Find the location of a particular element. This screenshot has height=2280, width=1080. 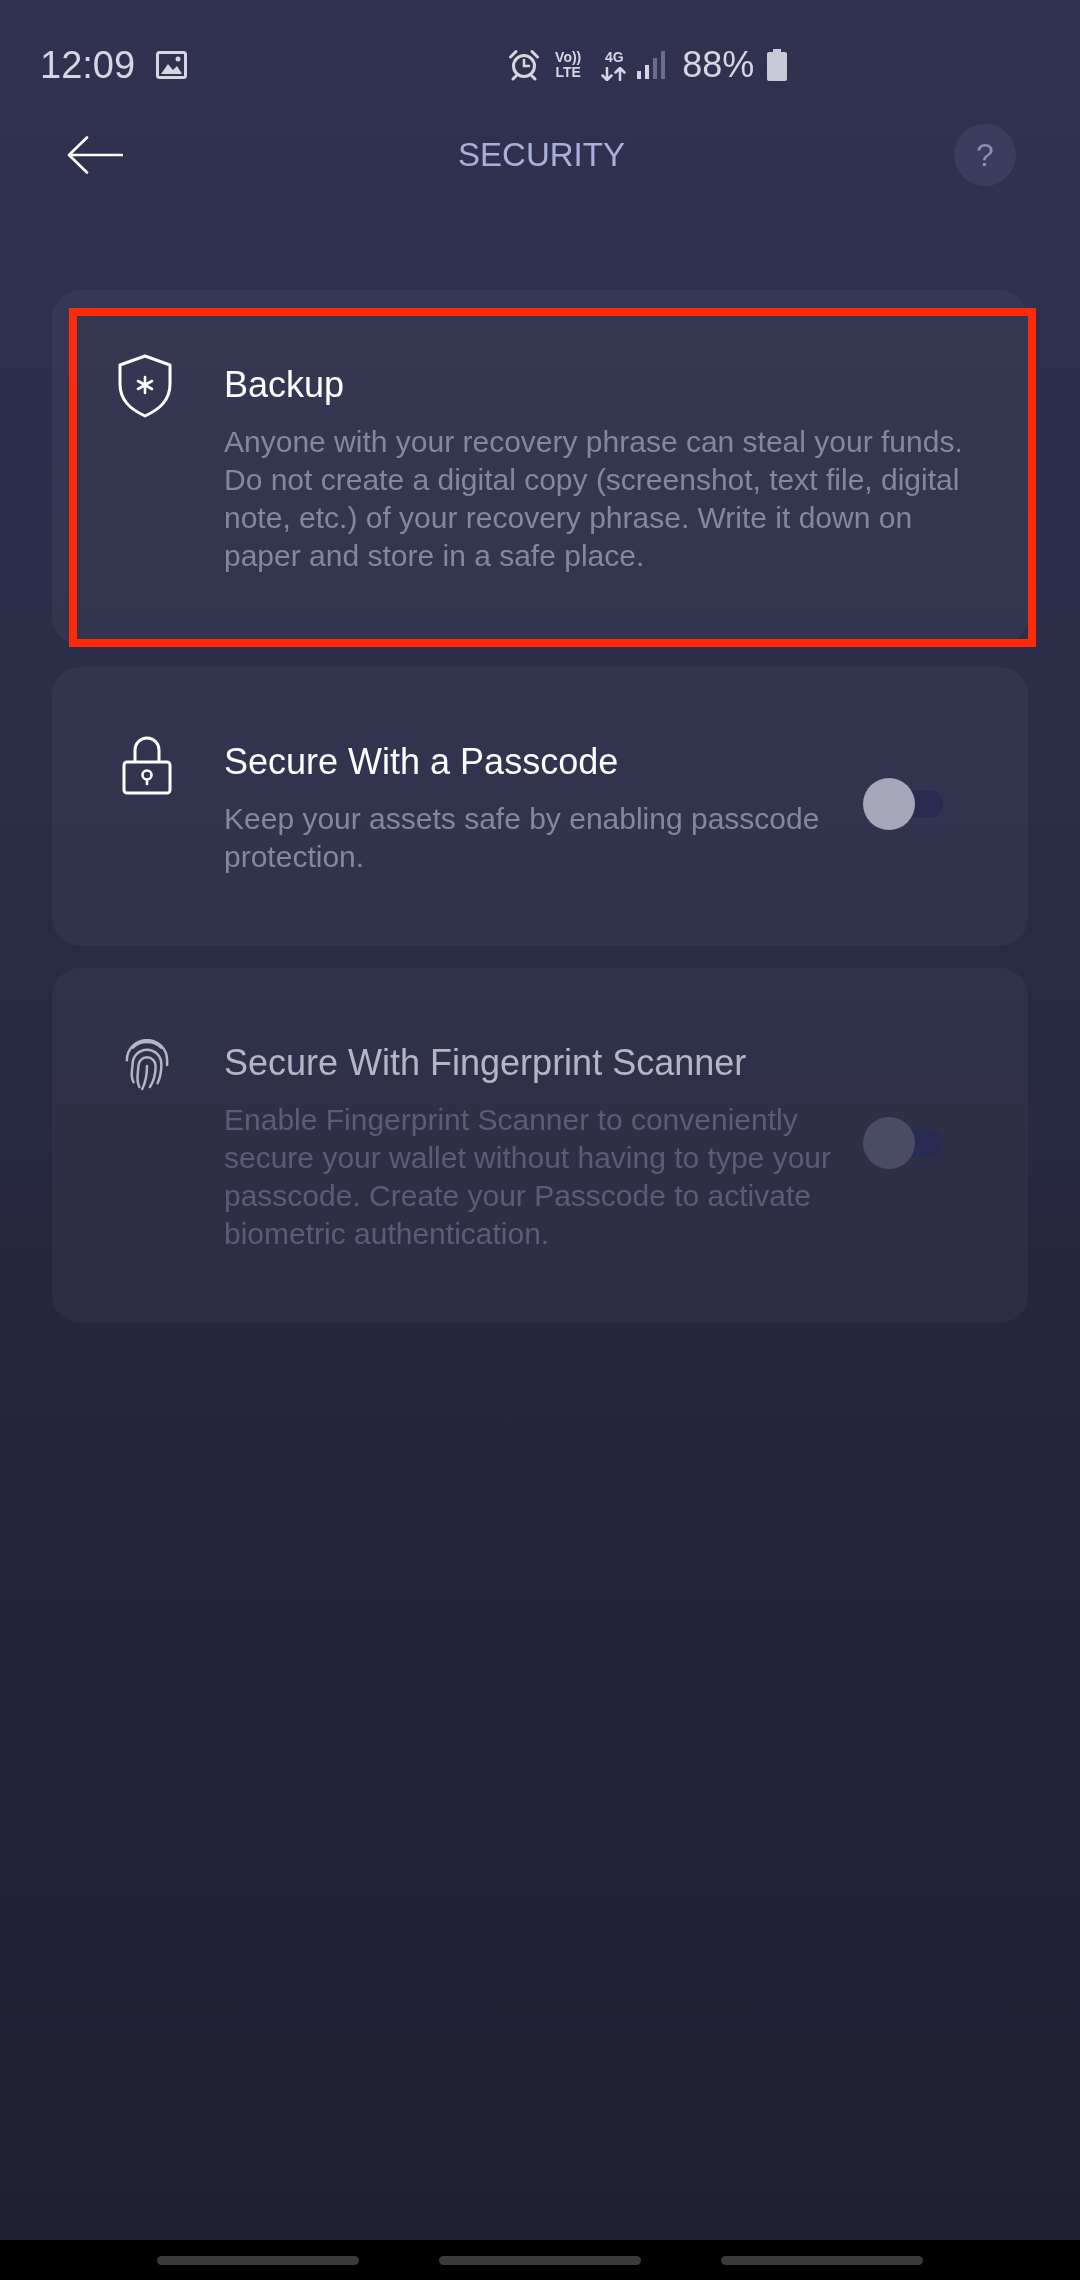

page-title: SECURITY is located at coordinates (541, 155).